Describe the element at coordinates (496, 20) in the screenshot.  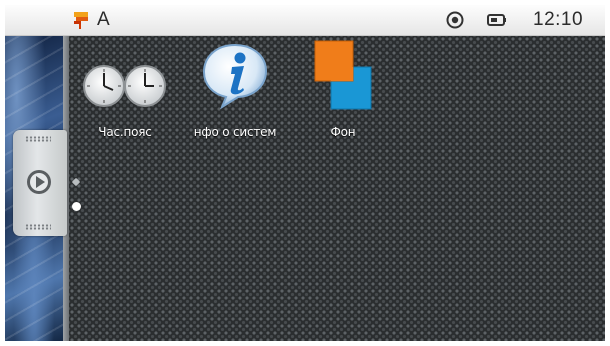
I see `battery-icon` at that location.